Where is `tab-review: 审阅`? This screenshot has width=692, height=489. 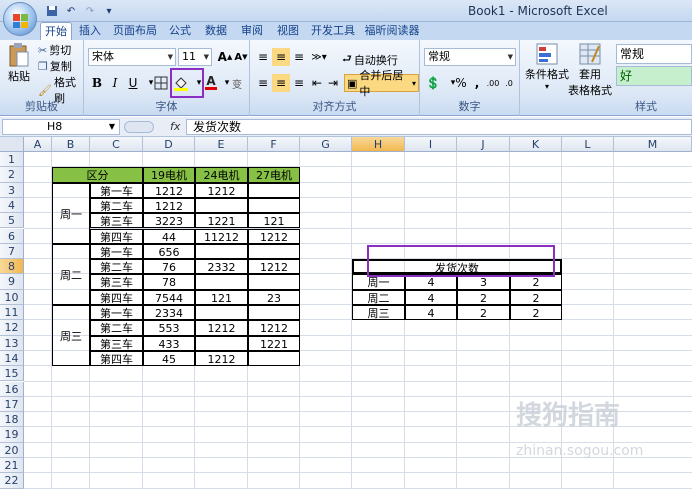
tab-review: 审阅 is located at coordinates (252, 31).